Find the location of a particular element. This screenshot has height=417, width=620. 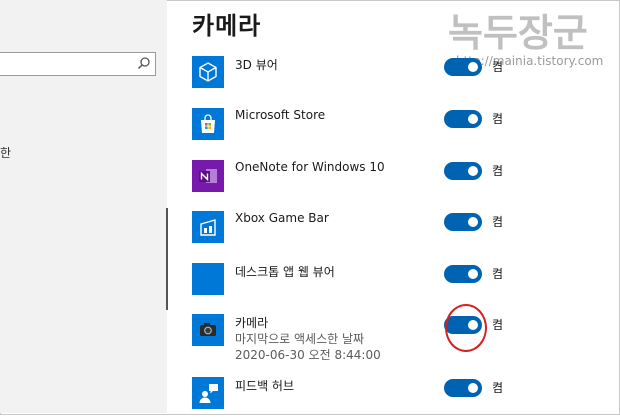

blank-tile-icon is located at coordinates (208, 279).